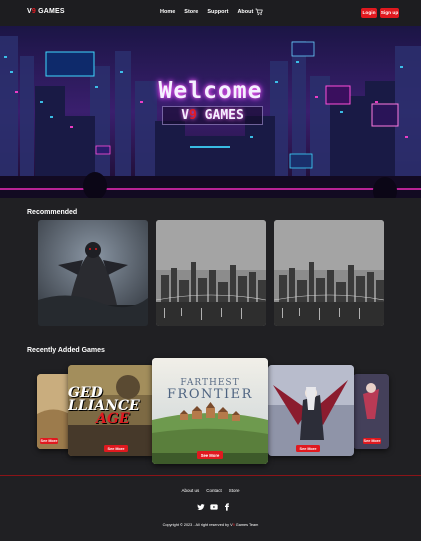  I want to click on nav-links: Home Store Support About, so click(206, 12).